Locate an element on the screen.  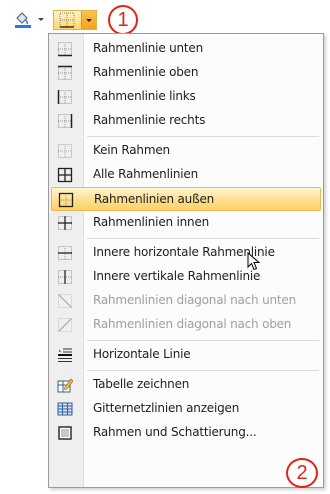
menu-item-inside-borders: Rahmenlinien innen is located at coordinates (186, 223).